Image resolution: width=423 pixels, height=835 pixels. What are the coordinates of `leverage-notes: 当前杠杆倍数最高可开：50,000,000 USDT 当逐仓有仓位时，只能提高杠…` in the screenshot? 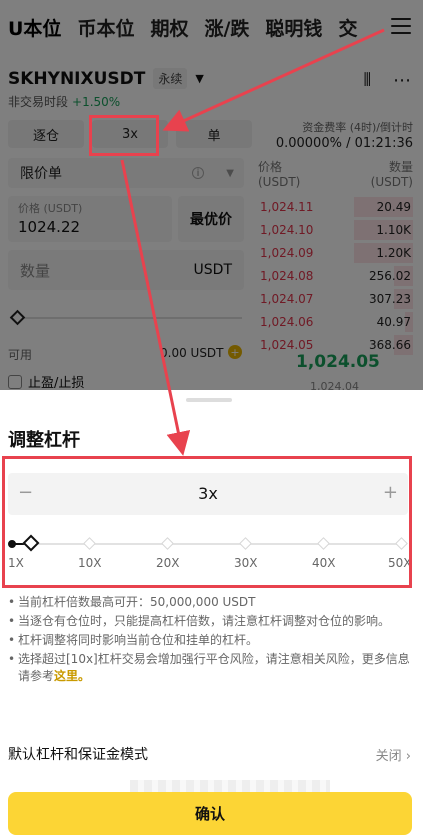 It's located at (210, 640).